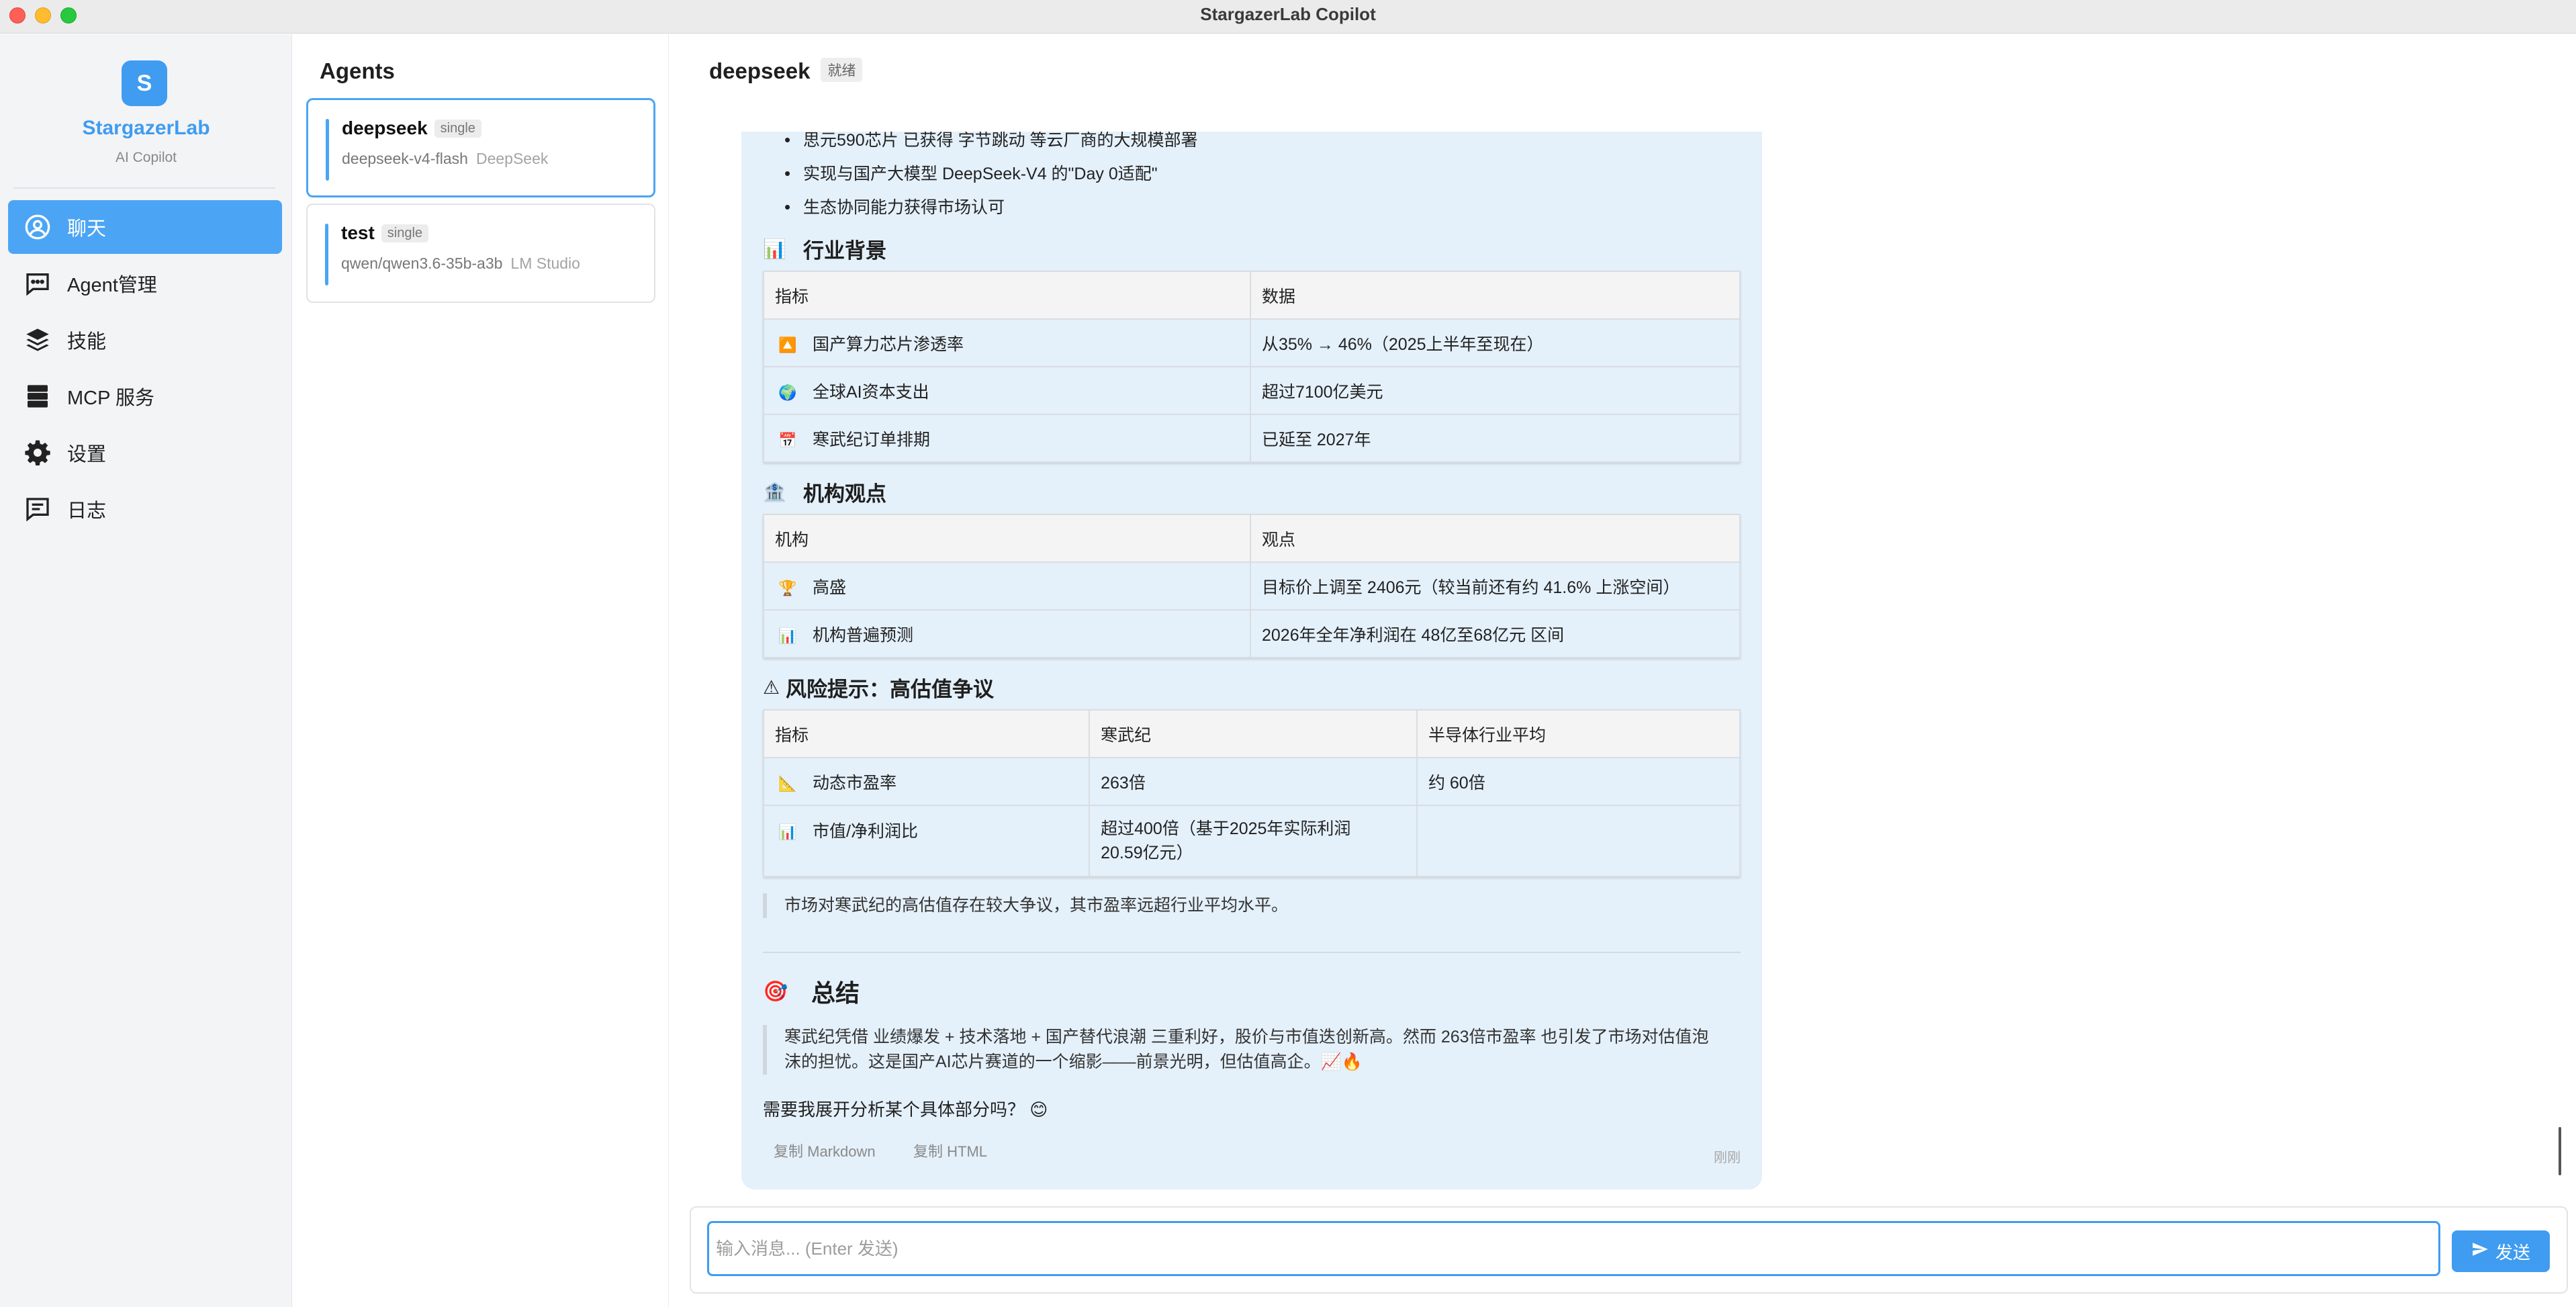 The width and height of the screenshot is (2576, 1307). I want to click on section-title: 行业背景, so click(844, 251).